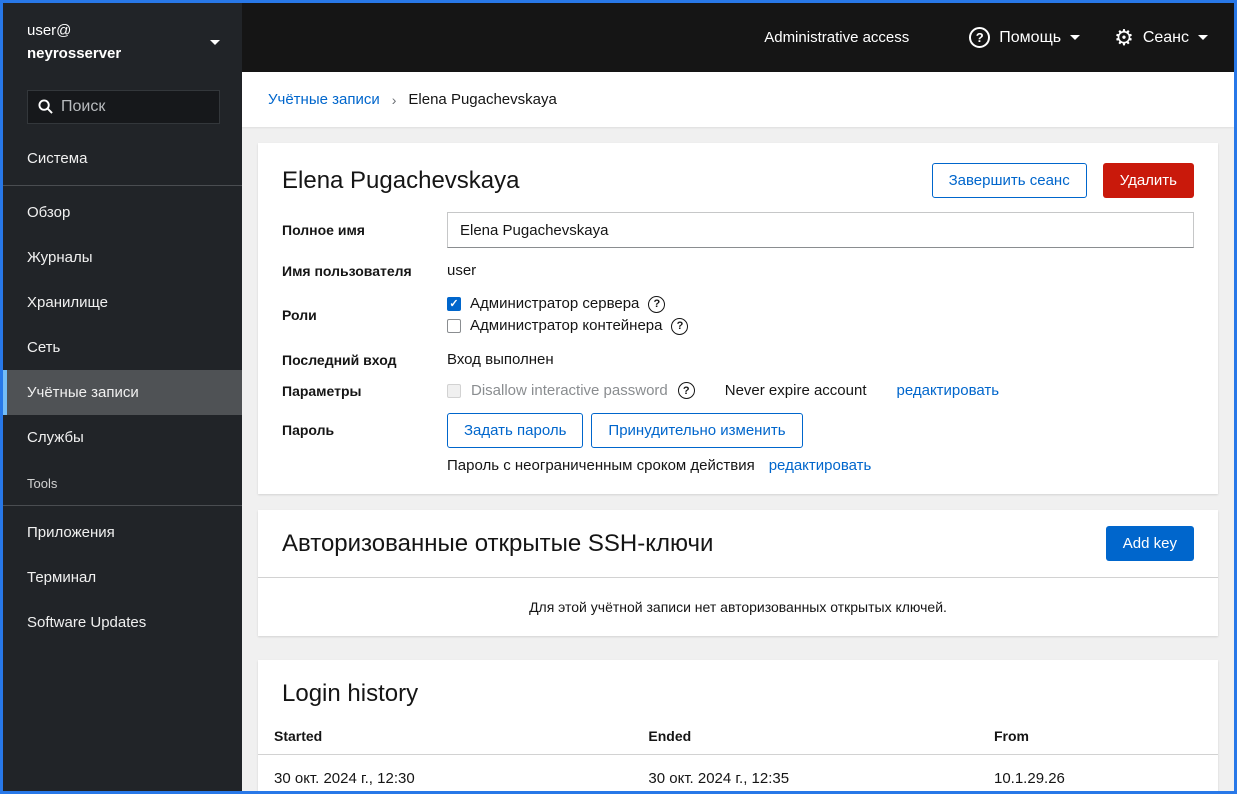 The width and height of the screenshot is (1237, 794). I want to click on from-cell: 10.1.29.26, so click(1029, 778).